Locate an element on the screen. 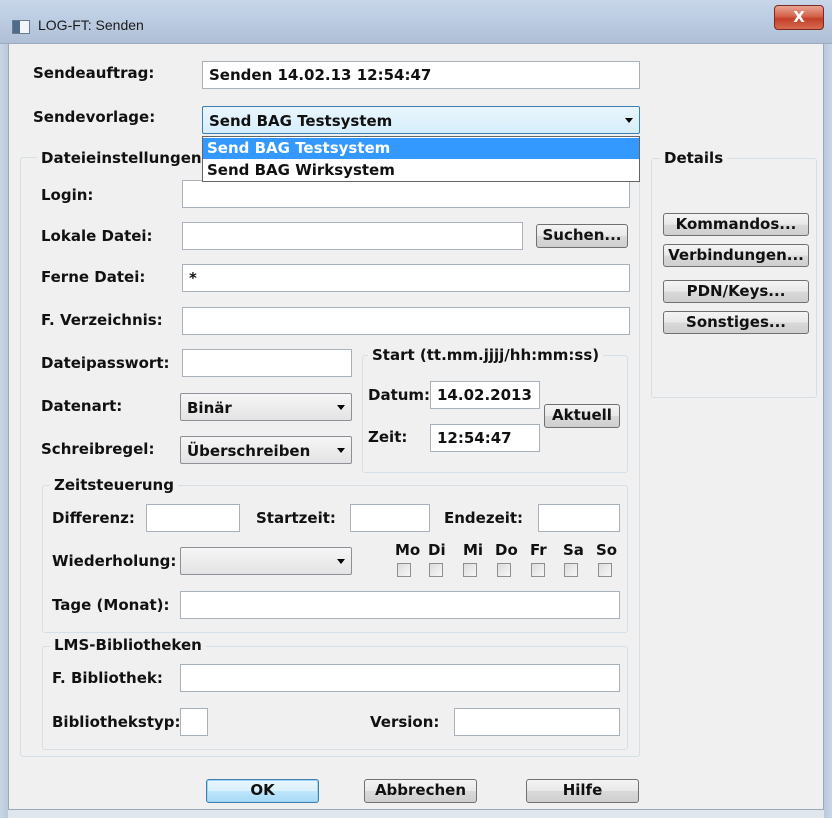 This screenshot has height=818, width=832. f-verzeichnis-label: F. Verzeichnis: is located at coordinates (102, 320).